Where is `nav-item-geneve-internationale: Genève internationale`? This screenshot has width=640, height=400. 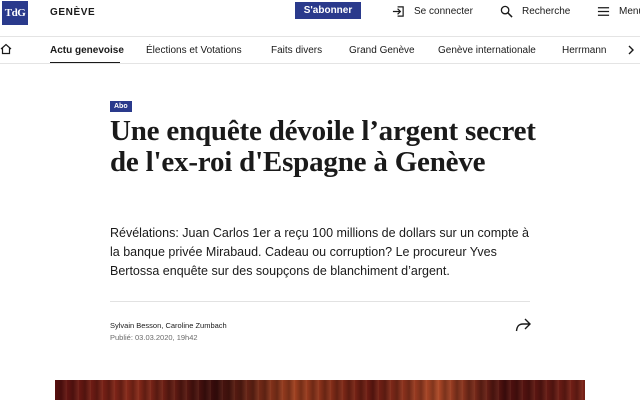 nav-item-geneve-internationale: Genève internationale is located at coordinates (487, 50).